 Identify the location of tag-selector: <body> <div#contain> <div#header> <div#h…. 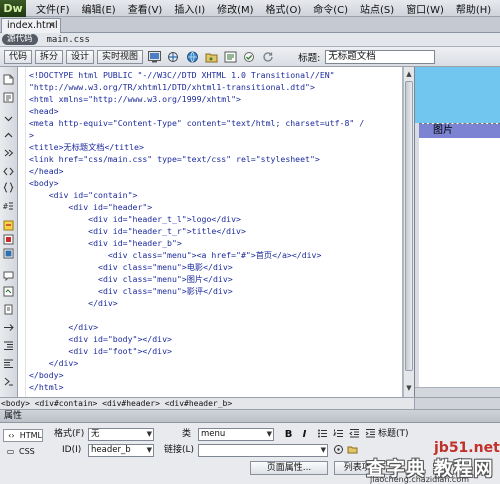
(250, 403).